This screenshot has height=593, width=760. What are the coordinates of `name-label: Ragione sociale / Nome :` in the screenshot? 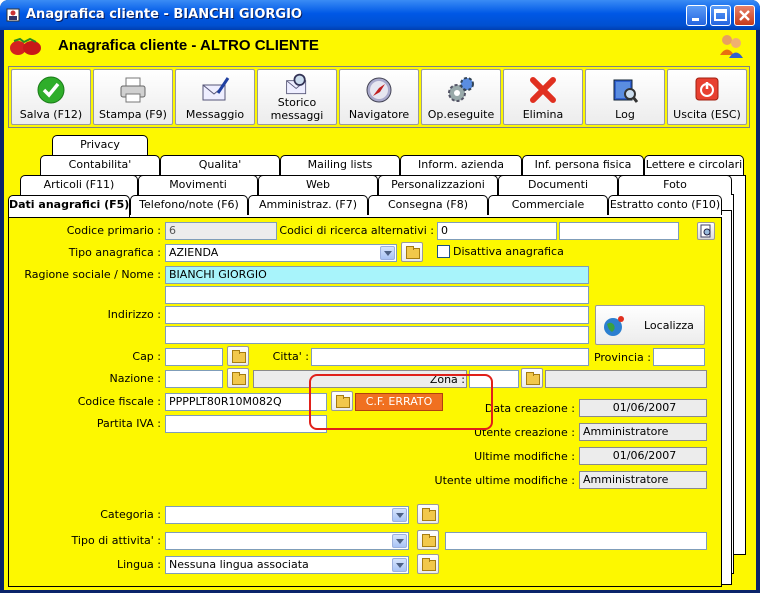 It's located at (92, 274).